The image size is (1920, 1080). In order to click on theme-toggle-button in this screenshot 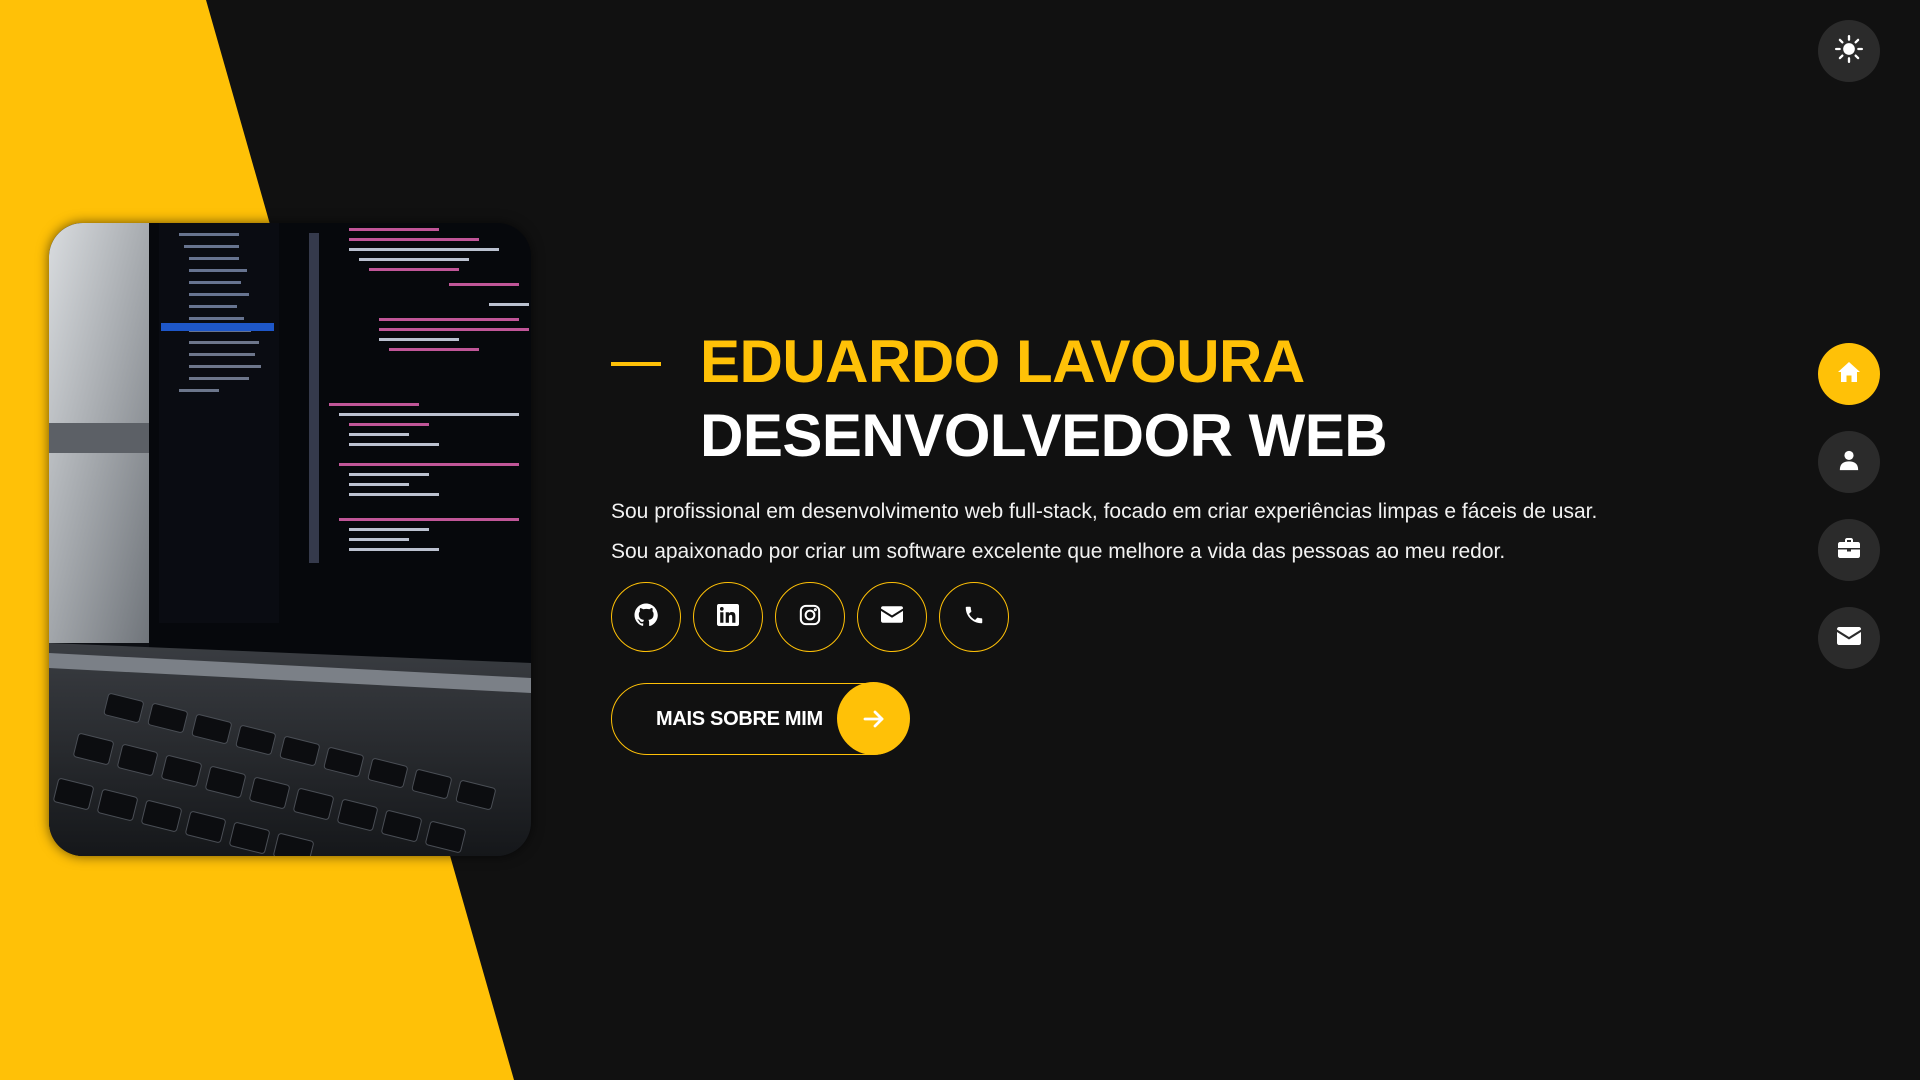, I will do `click(1849, 51)`.